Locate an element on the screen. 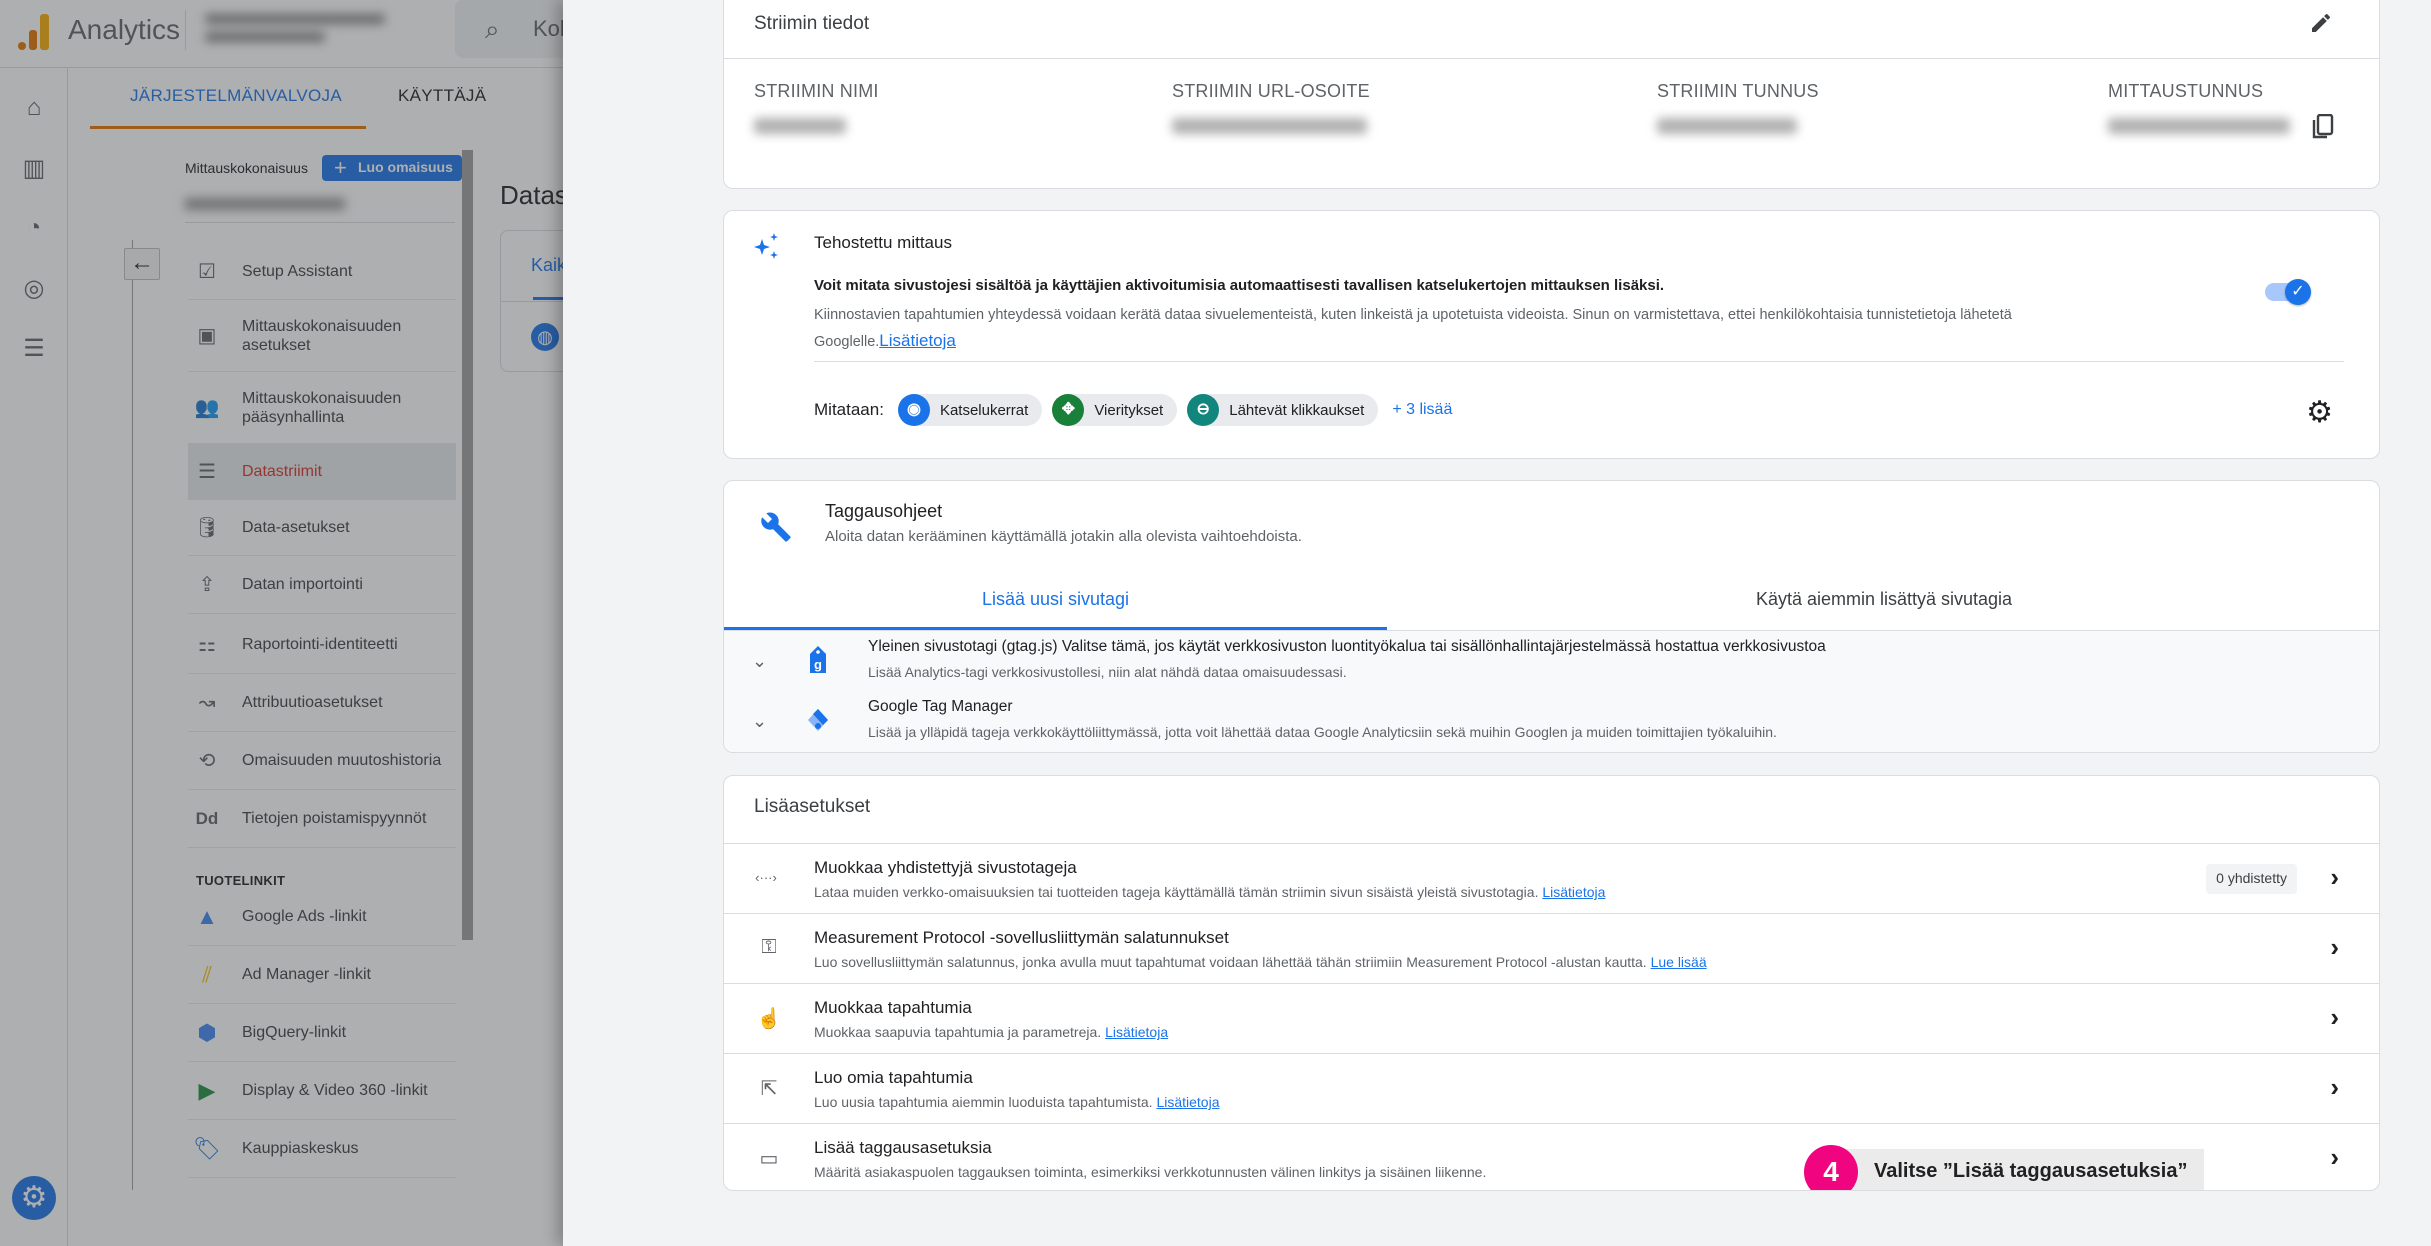  sparkle-icon is located at coordinates (766, 246).